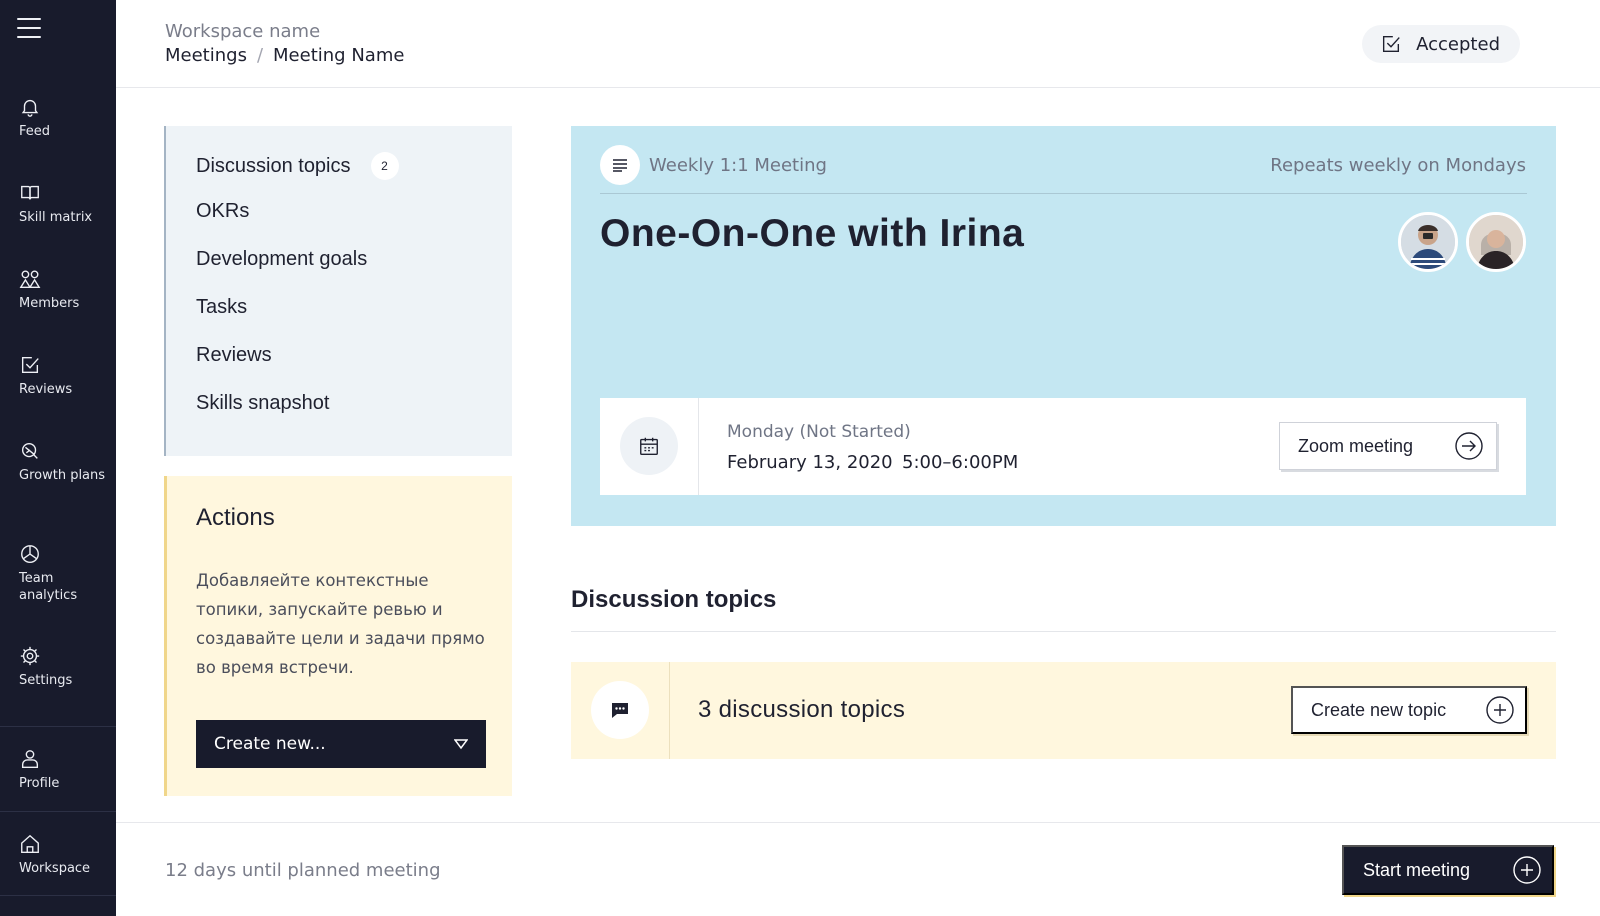 This screenshot has height=916, width=1600. I want to click on meeting-time: 5:00–6:00PM, so click(960, 462).